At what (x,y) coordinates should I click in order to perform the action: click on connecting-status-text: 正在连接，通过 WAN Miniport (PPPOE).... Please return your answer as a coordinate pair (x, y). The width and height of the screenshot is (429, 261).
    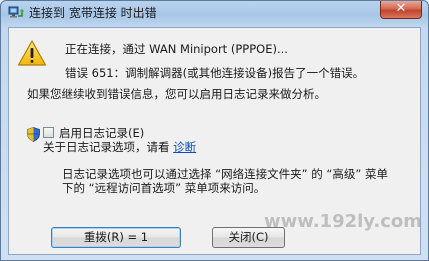
    Looking at the image, I should click on (176, 49).